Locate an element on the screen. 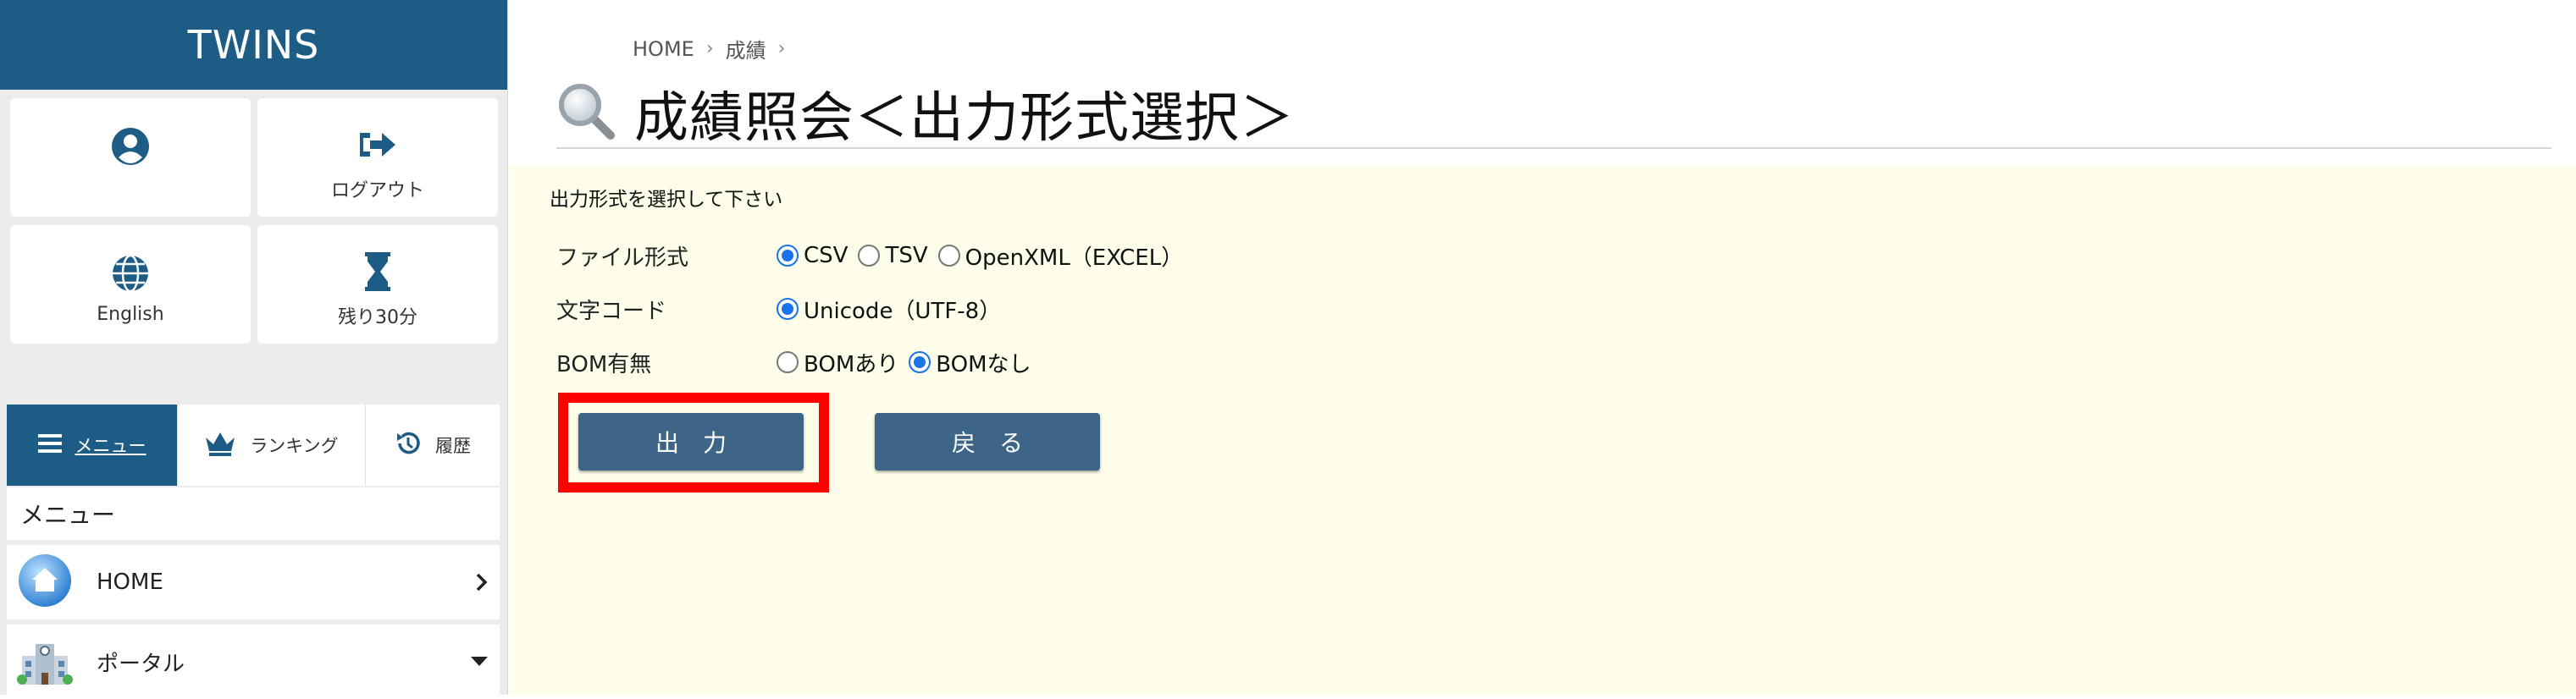 The width and height of the screenshot is (2576, 699). tab-menu: メニュー is located at coordinates (92, 445).